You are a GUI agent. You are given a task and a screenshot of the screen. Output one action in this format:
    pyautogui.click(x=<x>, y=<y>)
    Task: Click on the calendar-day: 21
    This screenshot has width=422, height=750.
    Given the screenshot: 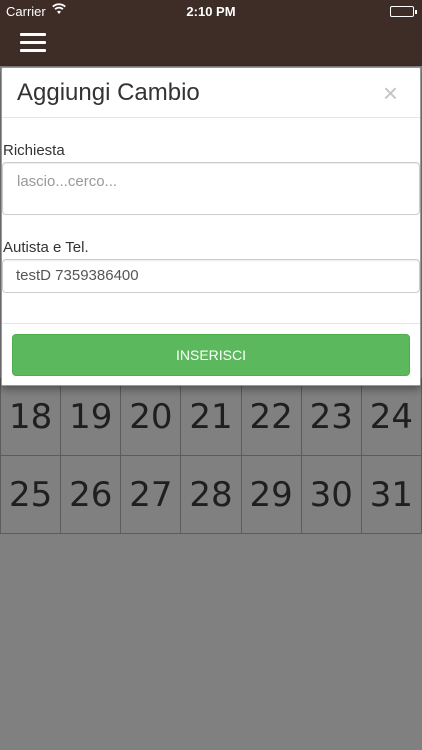 What is the action you would take?
    pyautogui.click(x=211, y=417)
    